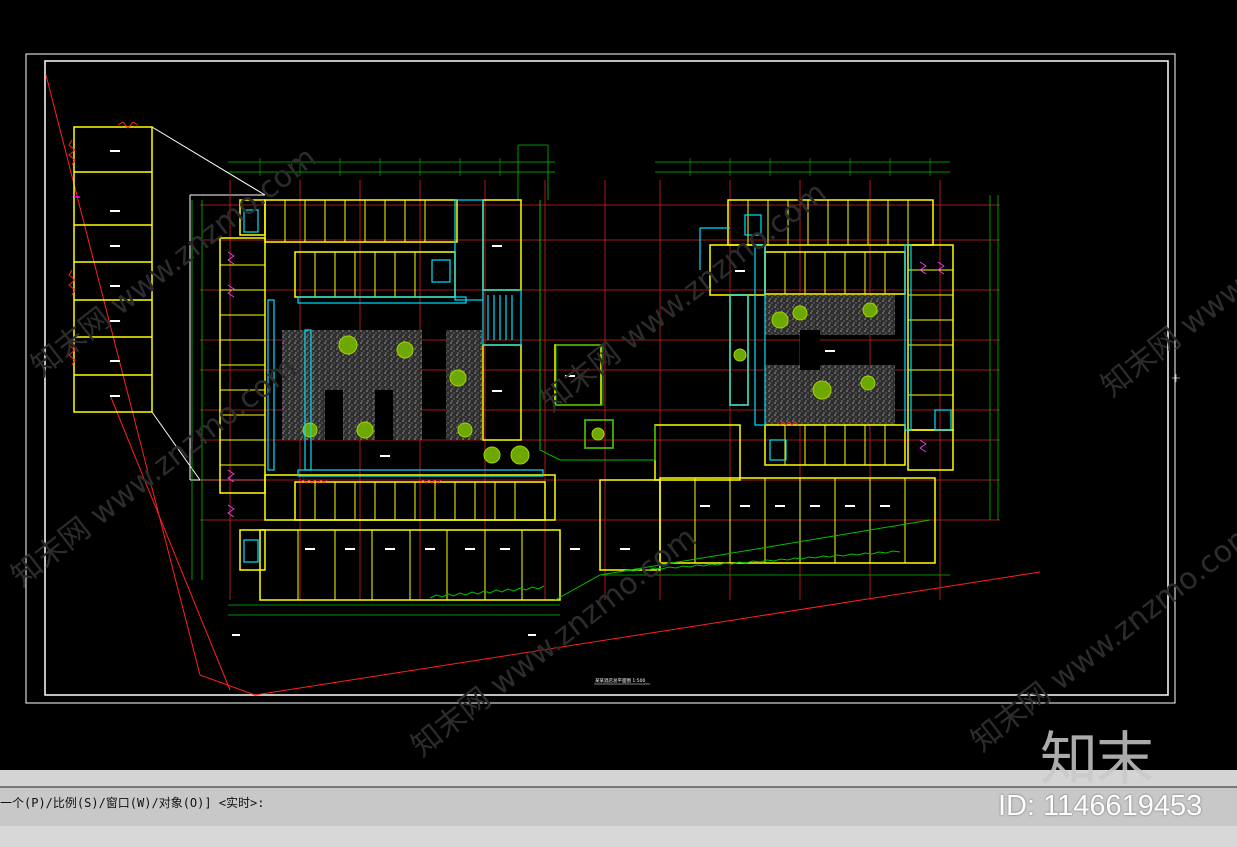 This screenshot has height=847, width=1237. I want to click on plan-title: 某某酒店总平面图 1:500, so click(620, 680).